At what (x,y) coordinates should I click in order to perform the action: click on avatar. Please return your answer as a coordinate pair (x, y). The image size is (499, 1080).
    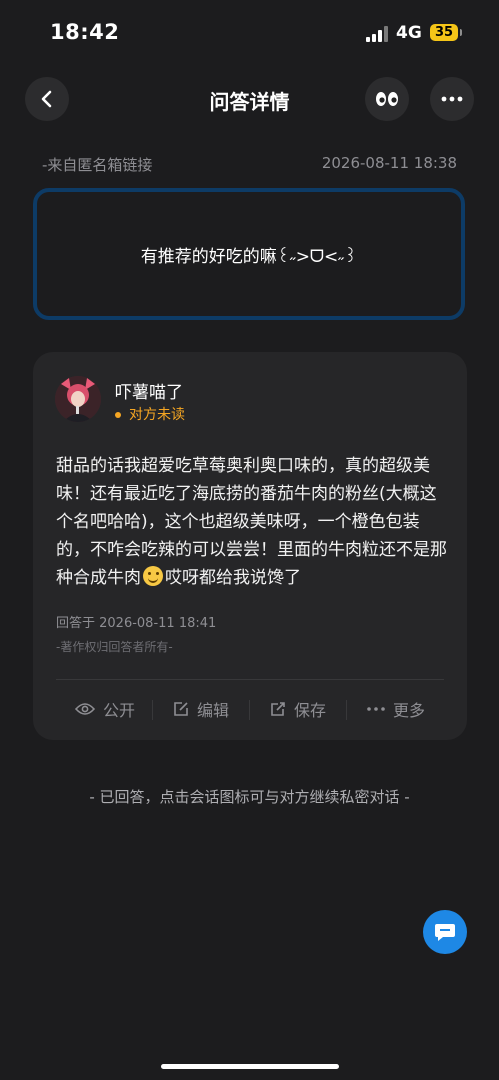
    Looking at the image, I should click on (78, 399).